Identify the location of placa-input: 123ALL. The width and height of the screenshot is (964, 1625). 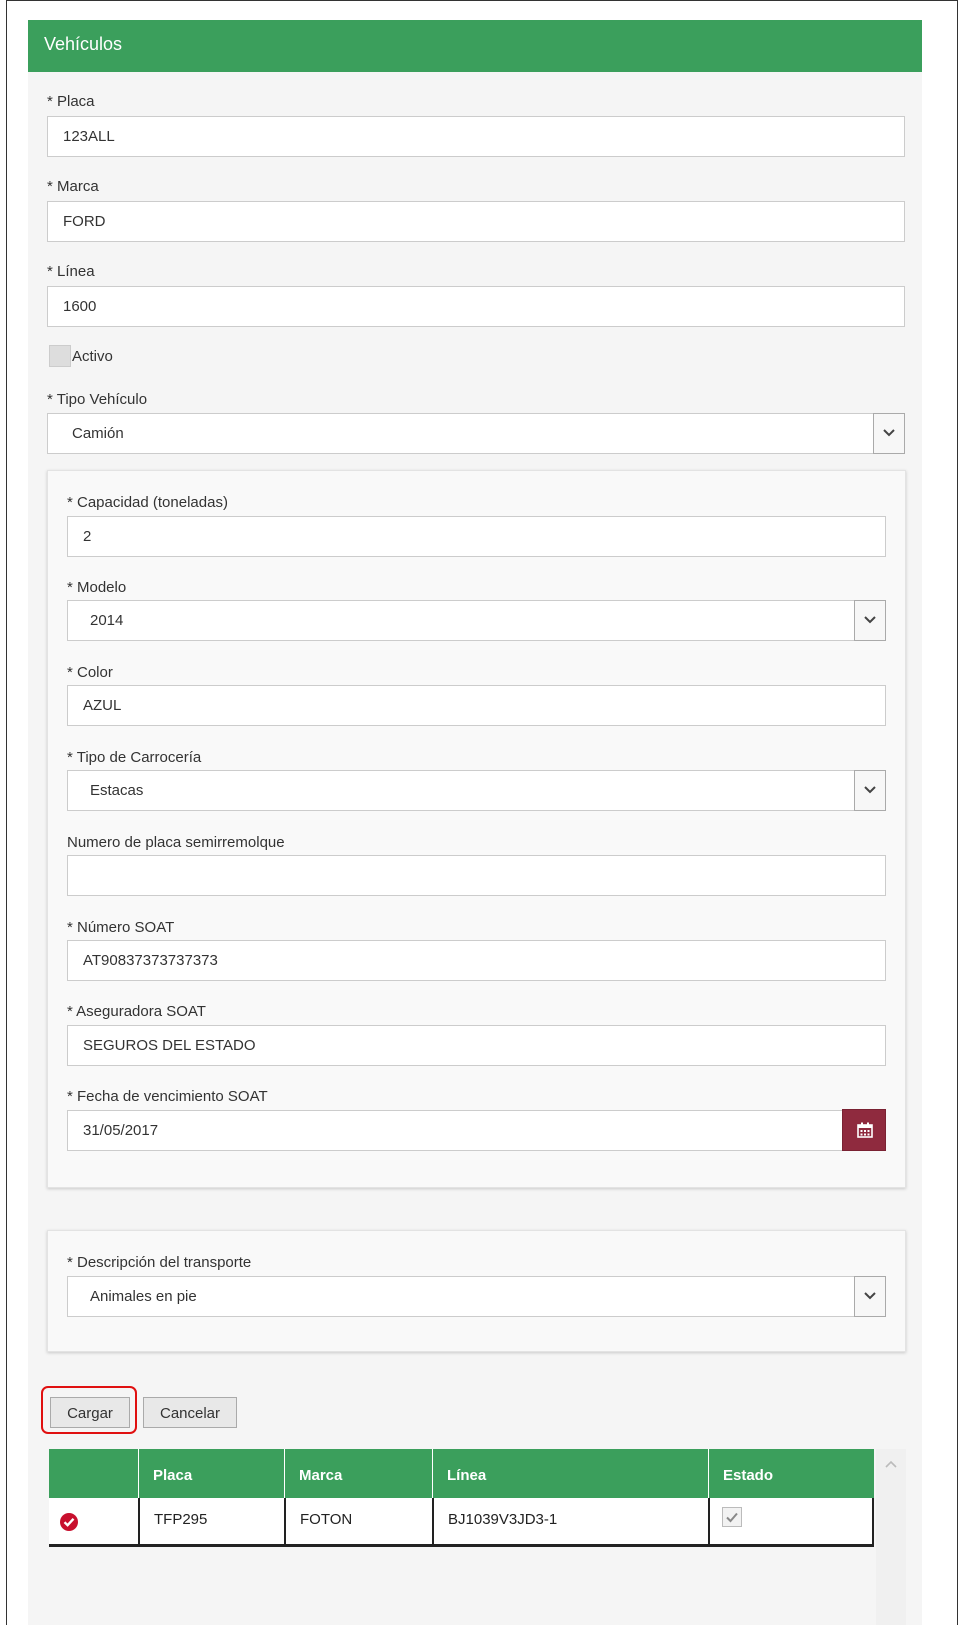
(476, 136).